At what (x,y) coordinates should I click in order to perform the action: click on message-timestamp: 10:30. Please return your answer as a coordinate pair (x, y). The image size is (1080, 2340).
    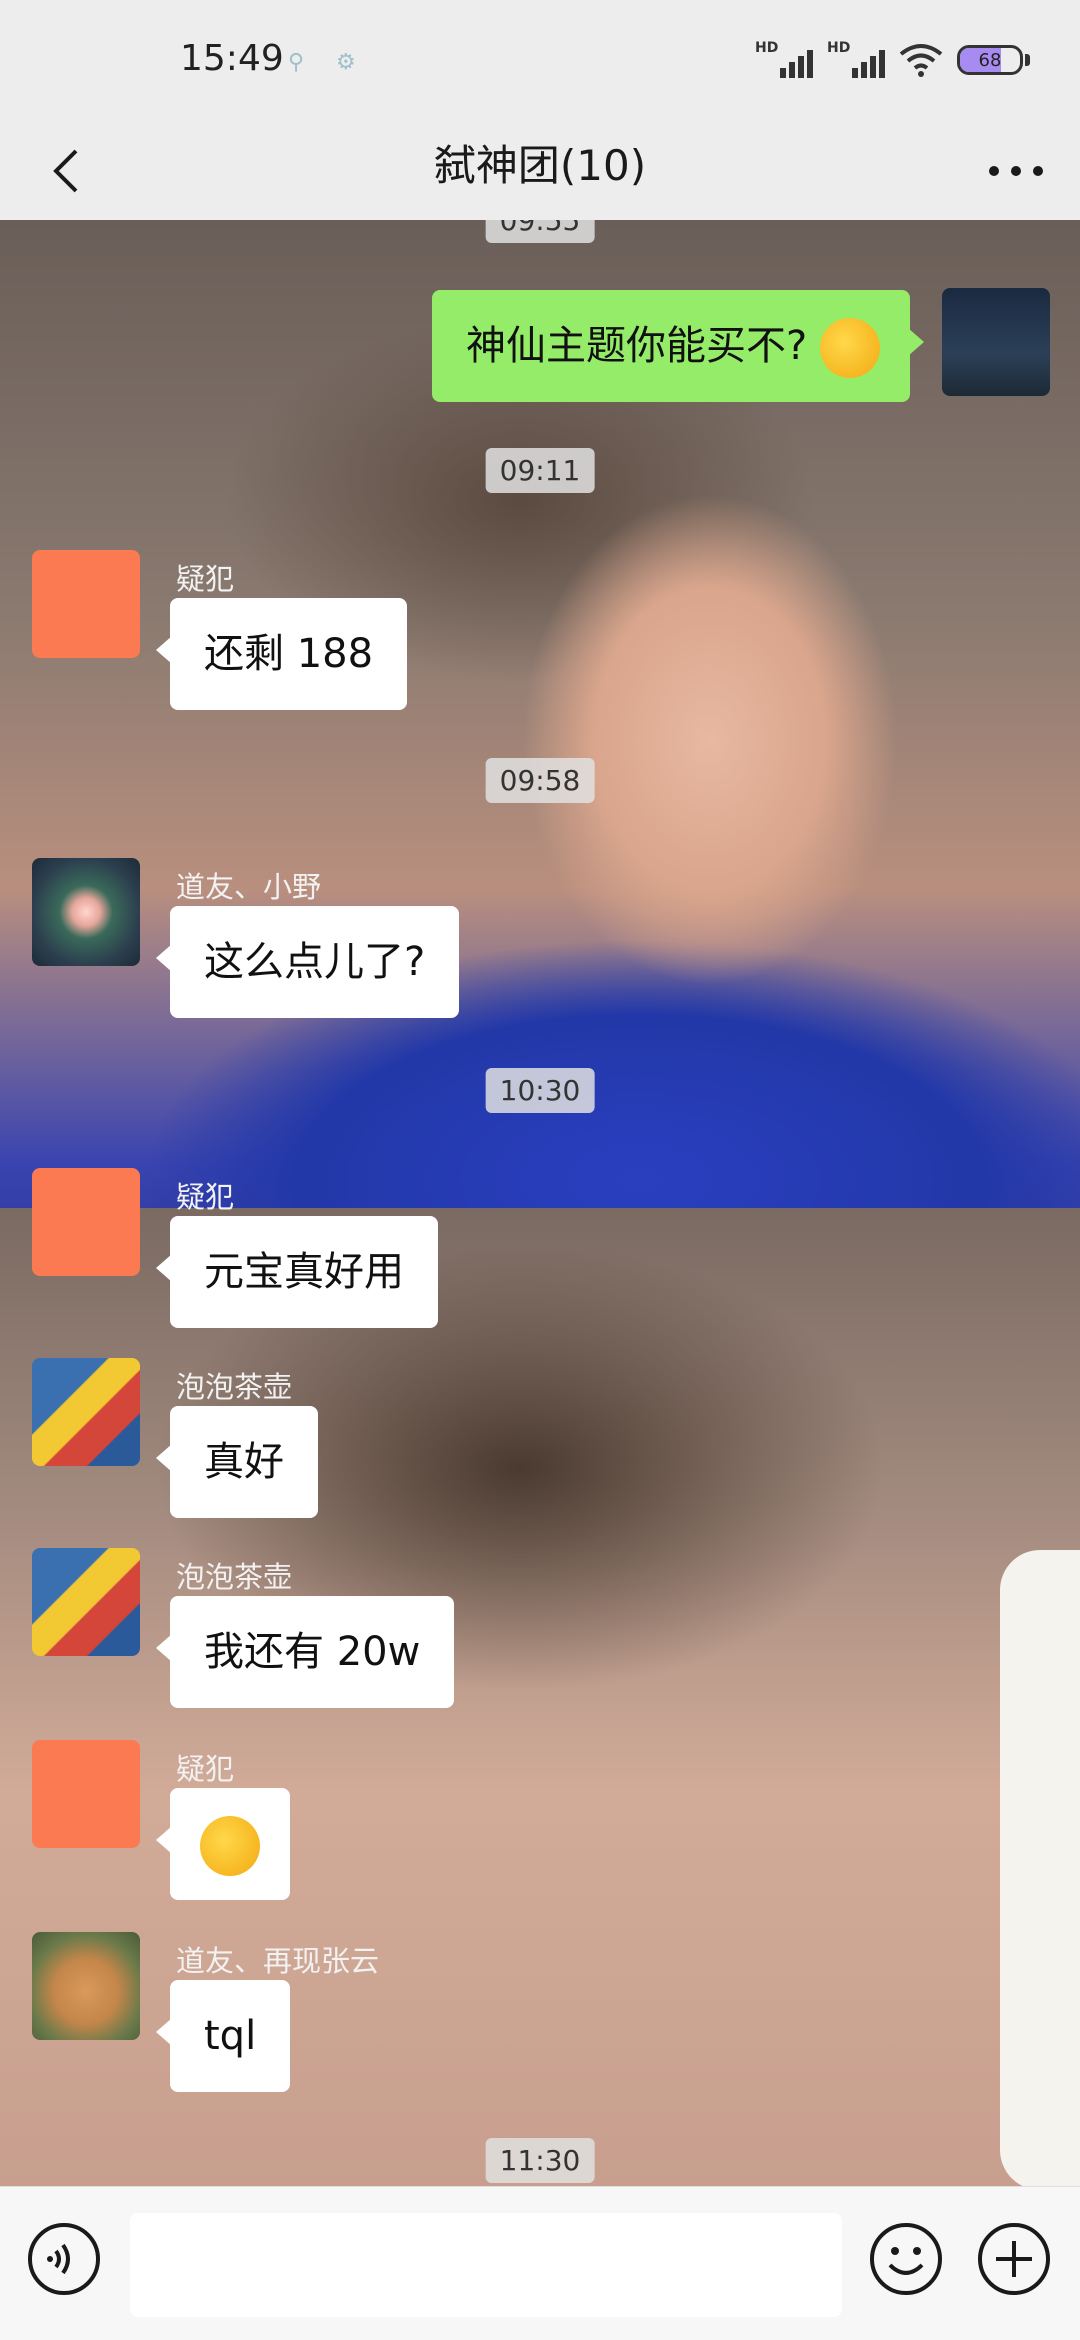
    Looking at the image, I should click on (540, 1090).